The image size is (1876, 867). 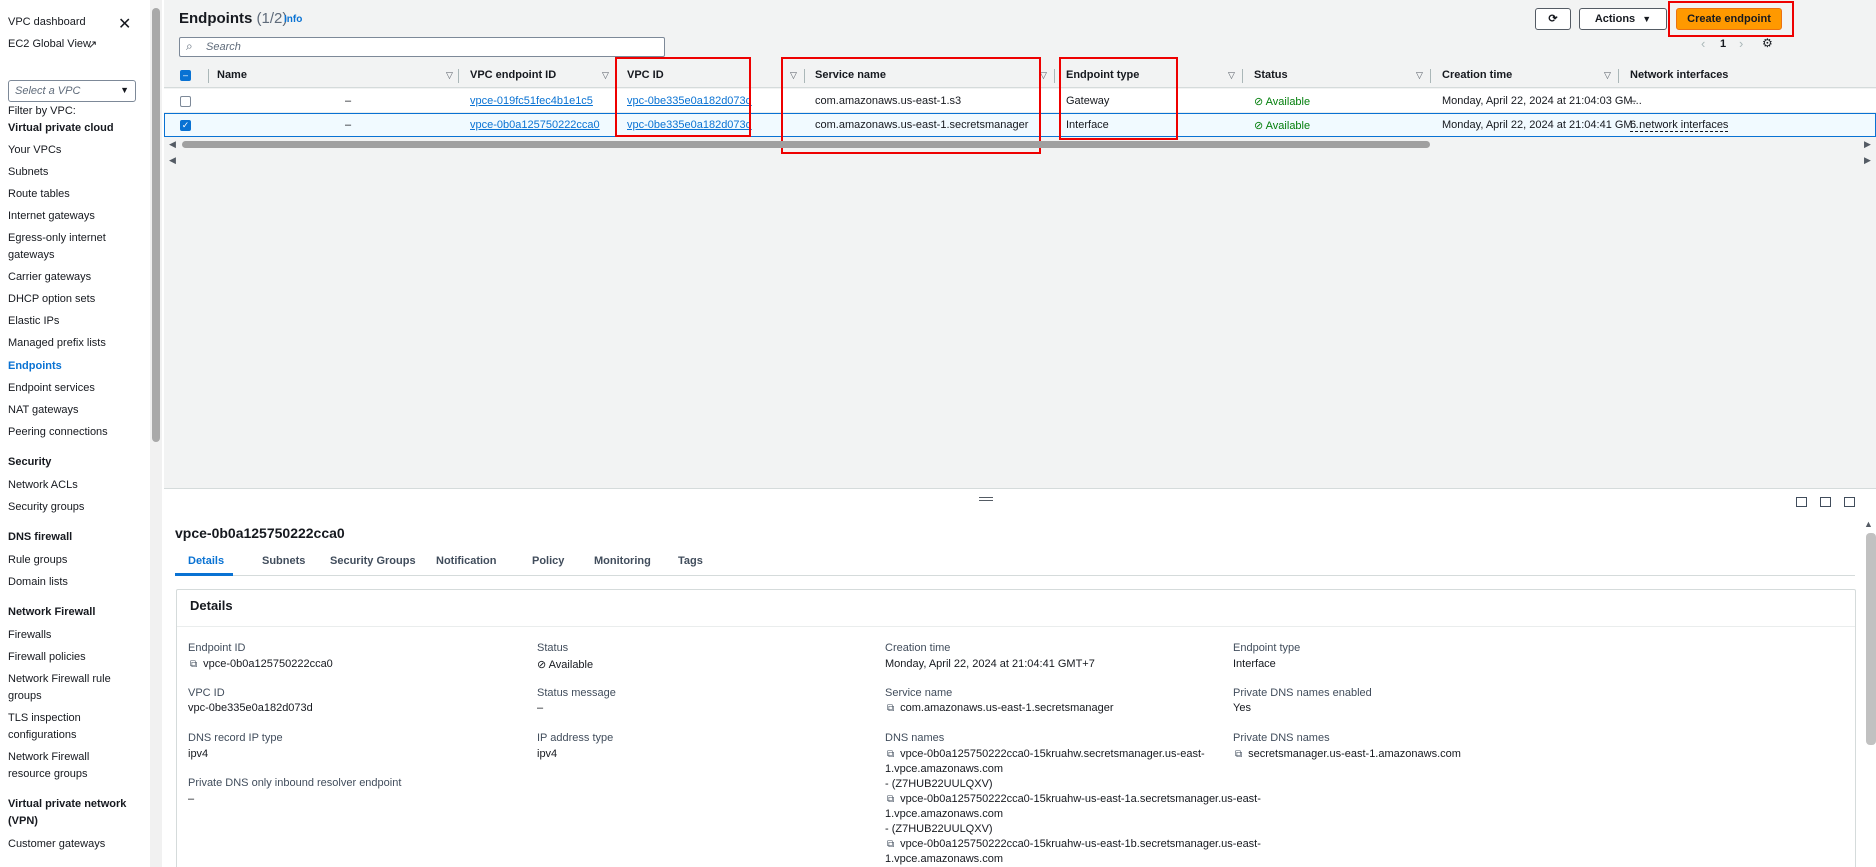 What do you see at coordinates (51, 388) in the screenshot?
I see `sidebar-item-endpoint-services: Endpoint services` at bounding box center [51, 388].